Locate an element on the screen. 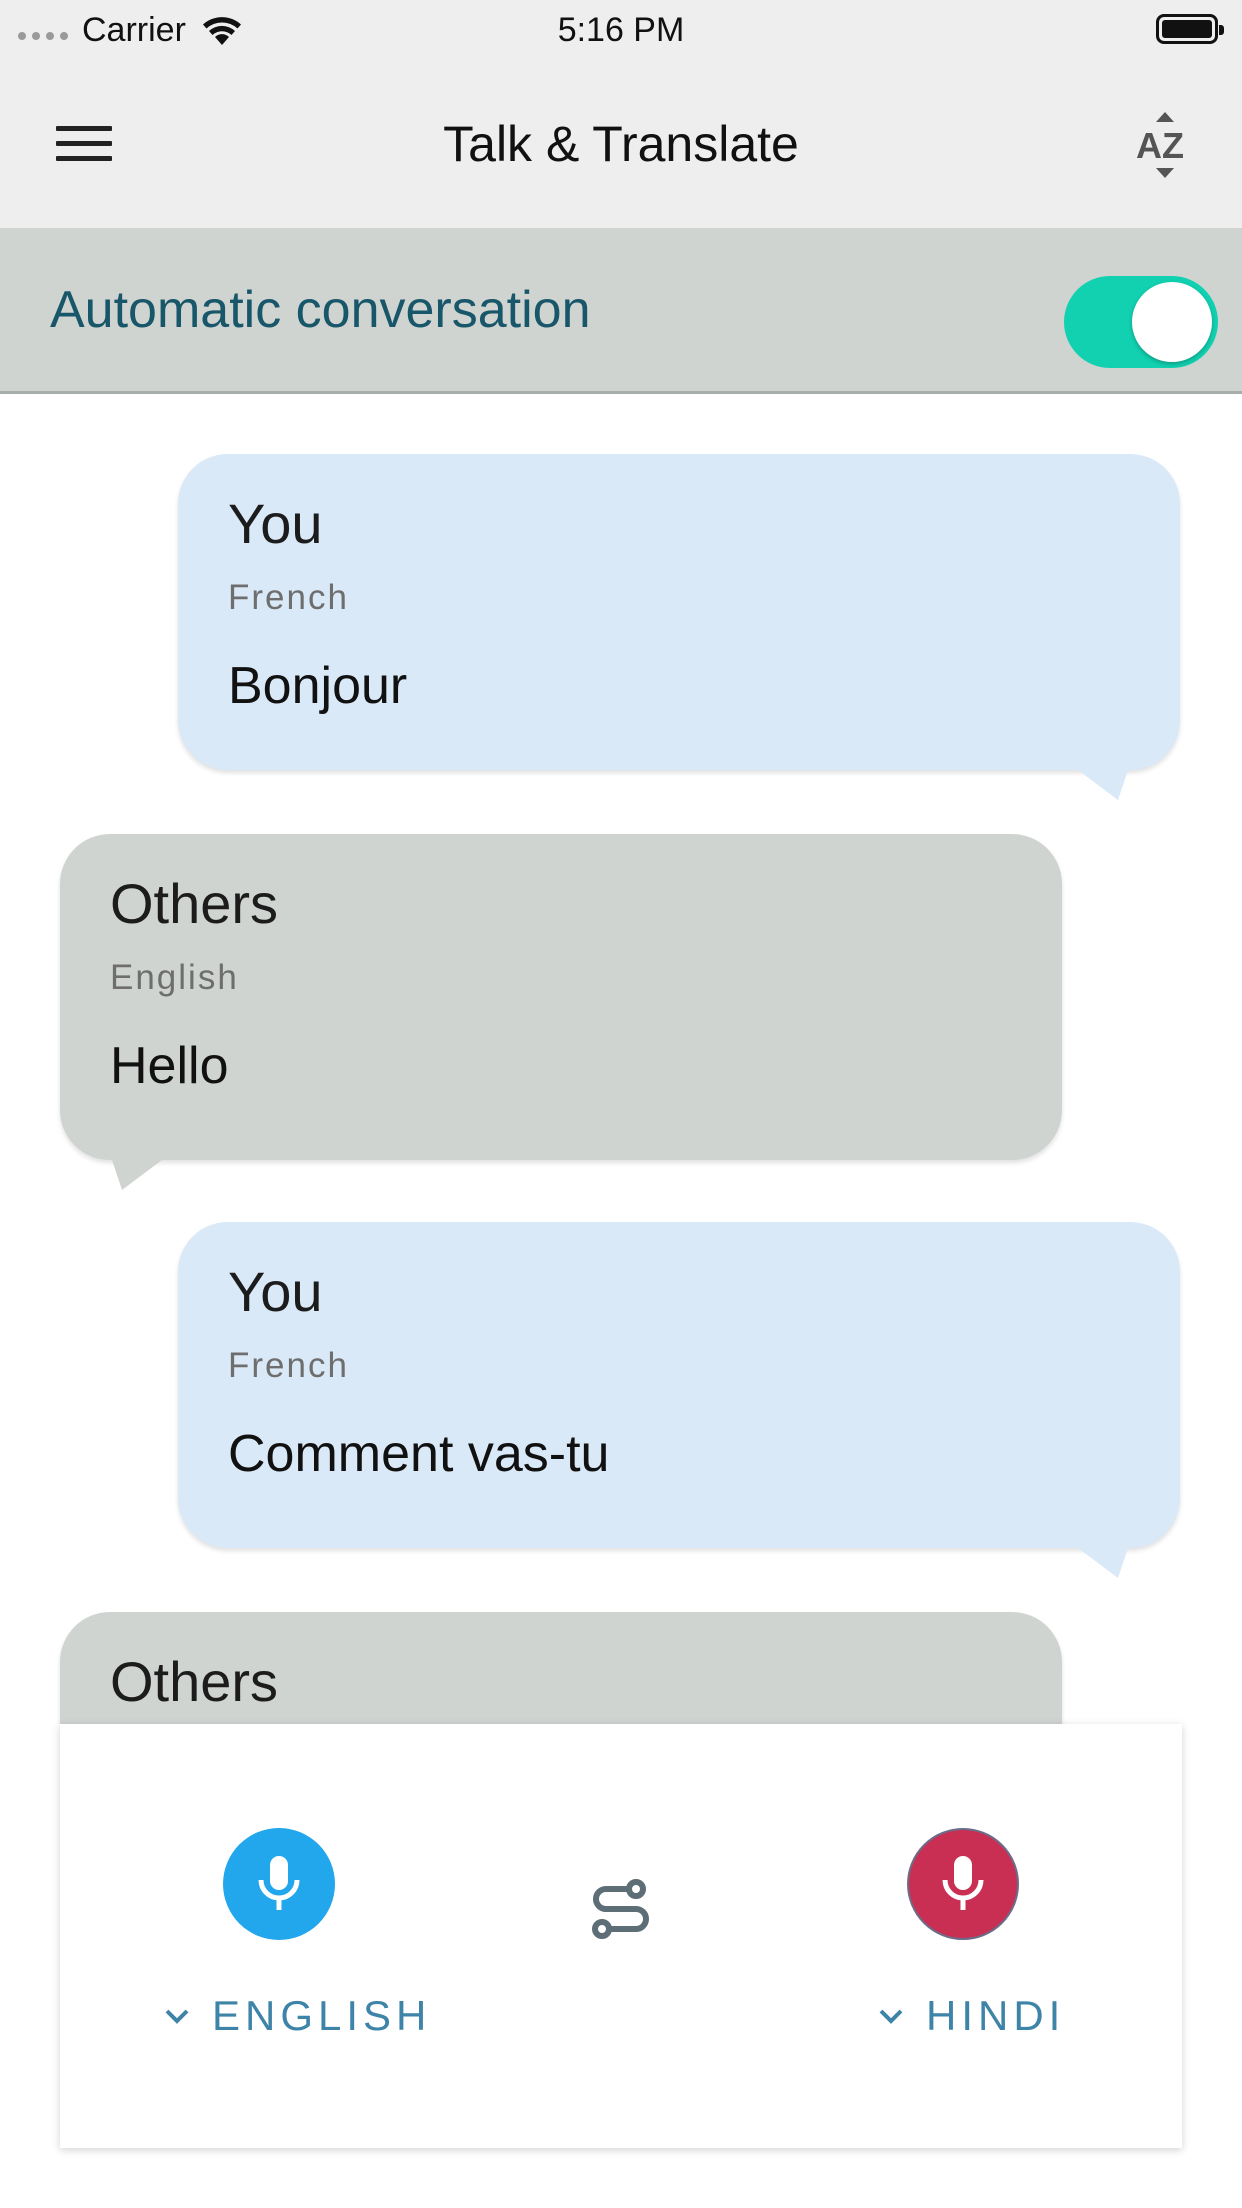 The height and width of the screenshot is (2208, 1242). message-bubble-others: Others is located at coordinates (561, 1668).